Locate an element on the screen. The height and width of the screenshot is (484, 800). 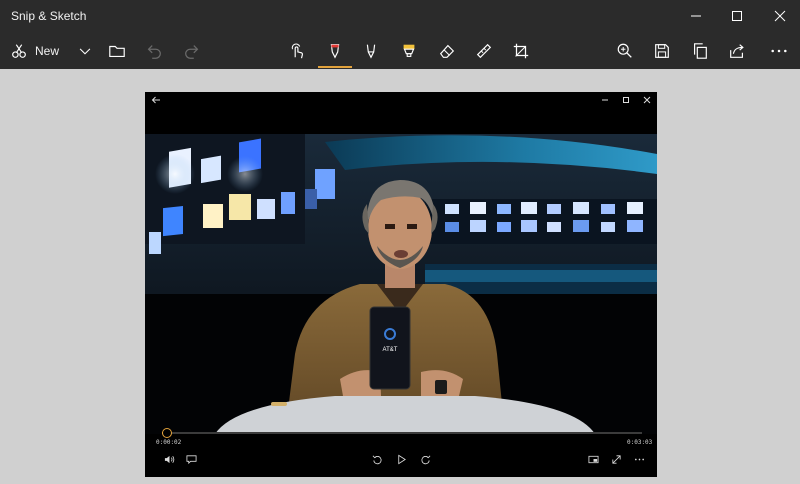
ruler-icon is located at coordinates (484, 50).